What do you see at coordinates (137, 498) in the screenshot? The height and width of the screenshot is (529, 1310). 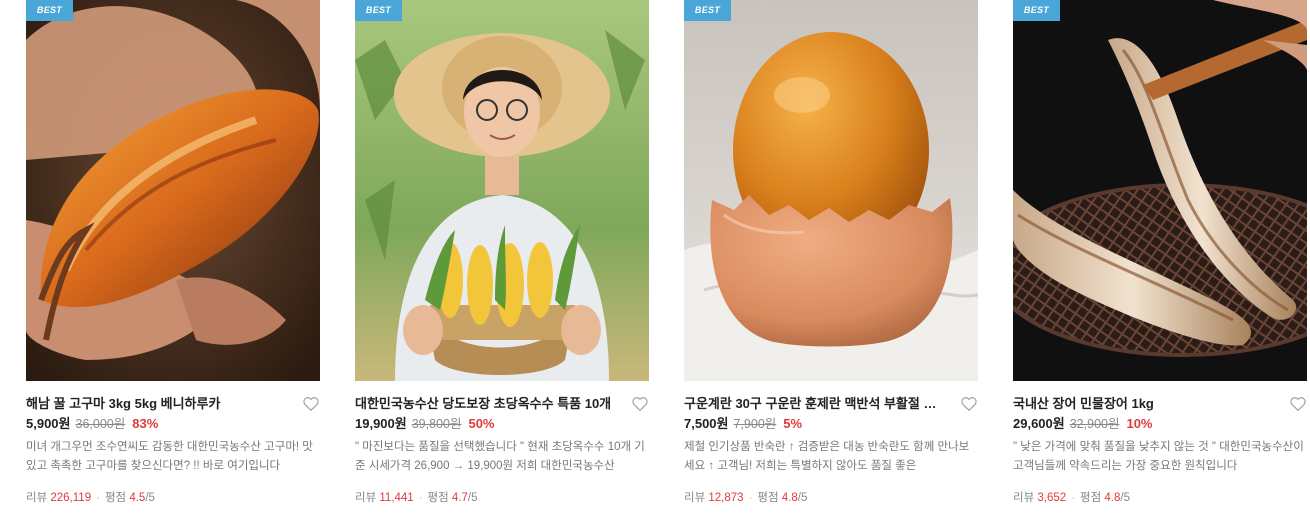 I see `rating-value: 4.5` at bounding box center [137, 498].